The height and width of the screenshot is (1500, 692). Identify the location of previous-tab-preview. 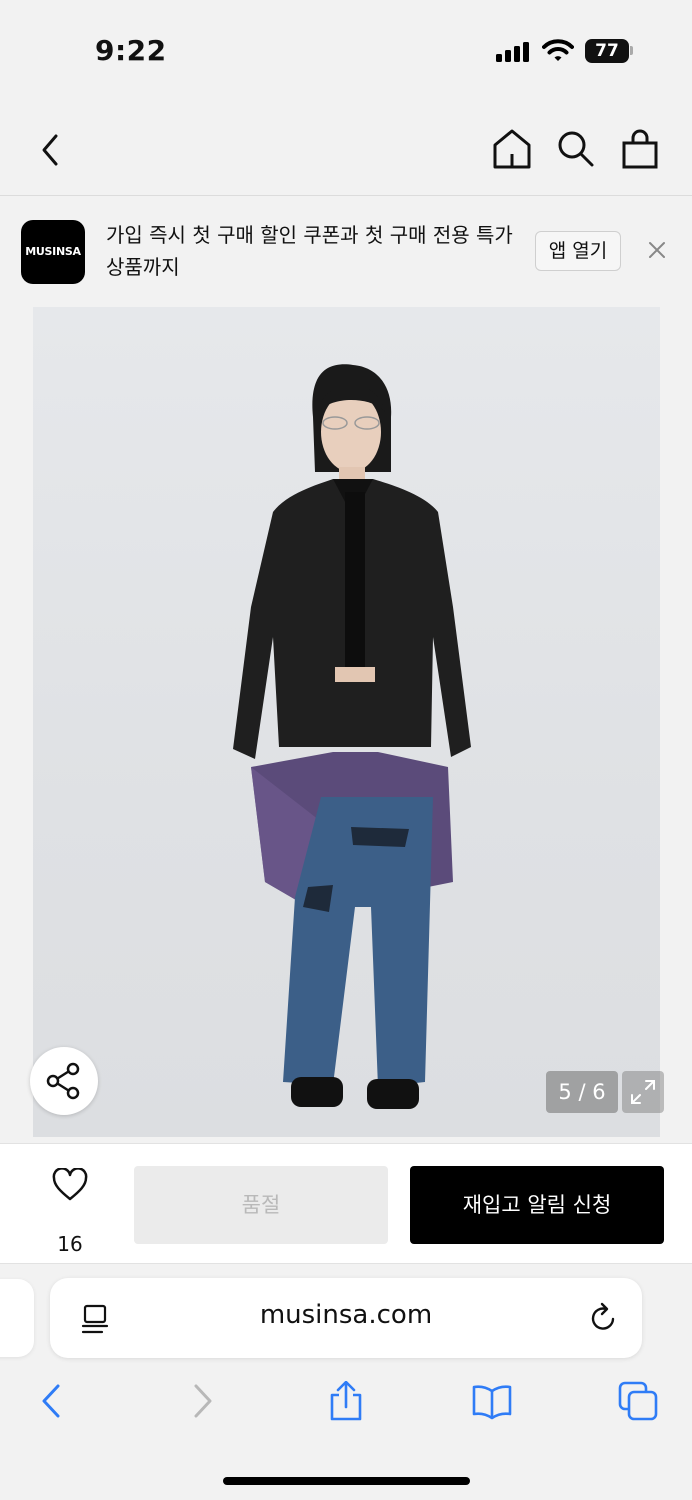
(17, 1318).